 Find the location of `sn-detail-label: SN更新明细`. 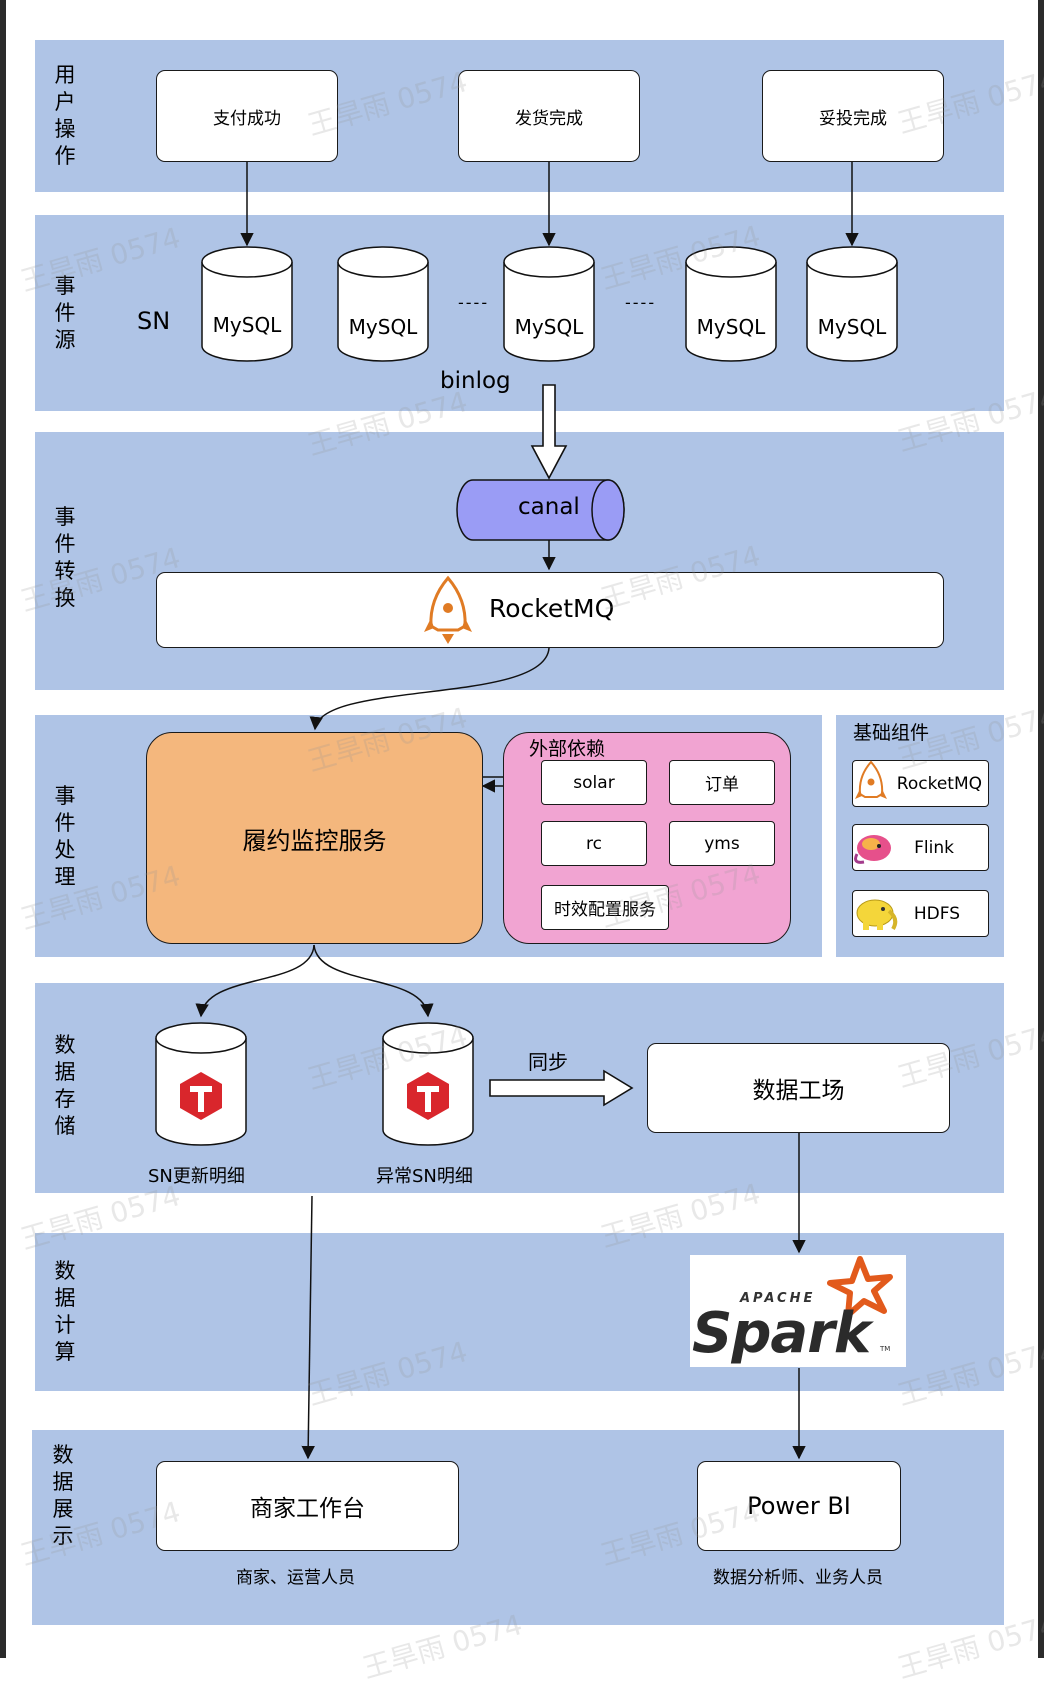

sn-detail-label: SN更新明细 is located at coordinates (196, 1176).